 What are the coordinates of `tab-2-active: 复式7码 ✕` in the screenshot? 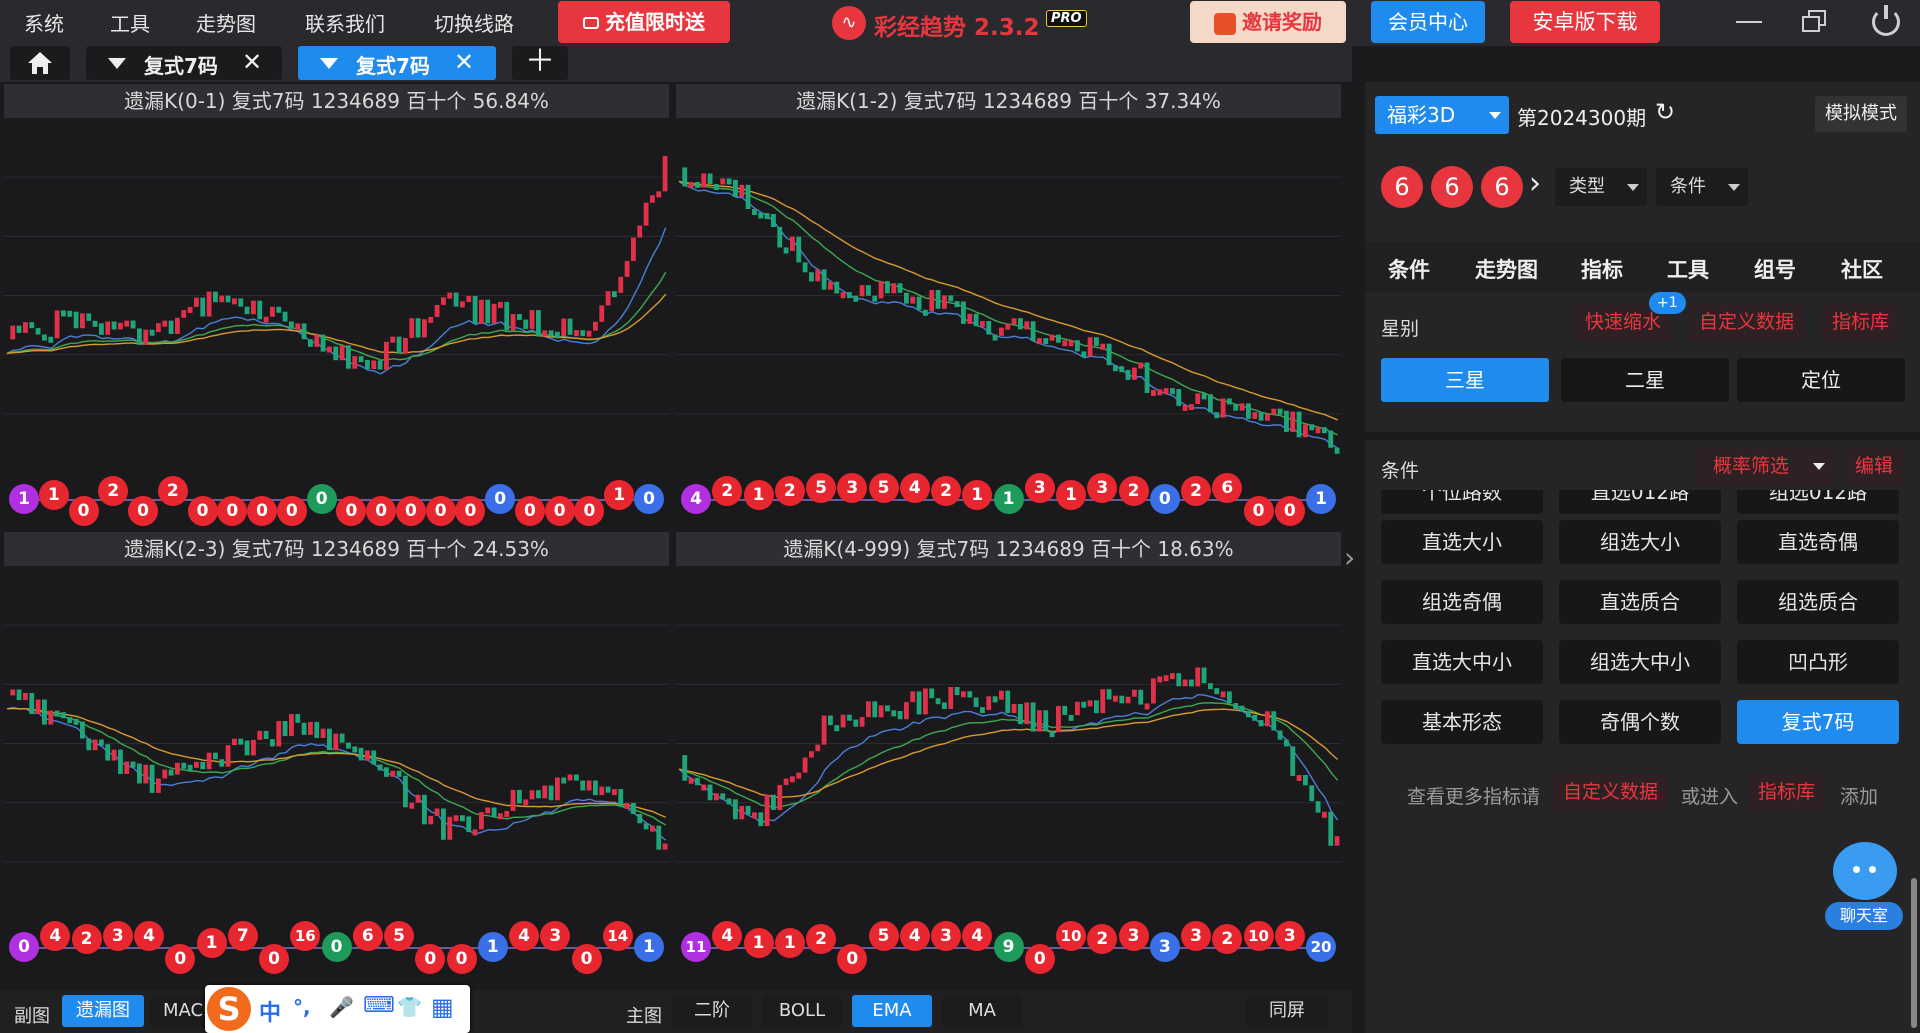 It's located at (397, 63).